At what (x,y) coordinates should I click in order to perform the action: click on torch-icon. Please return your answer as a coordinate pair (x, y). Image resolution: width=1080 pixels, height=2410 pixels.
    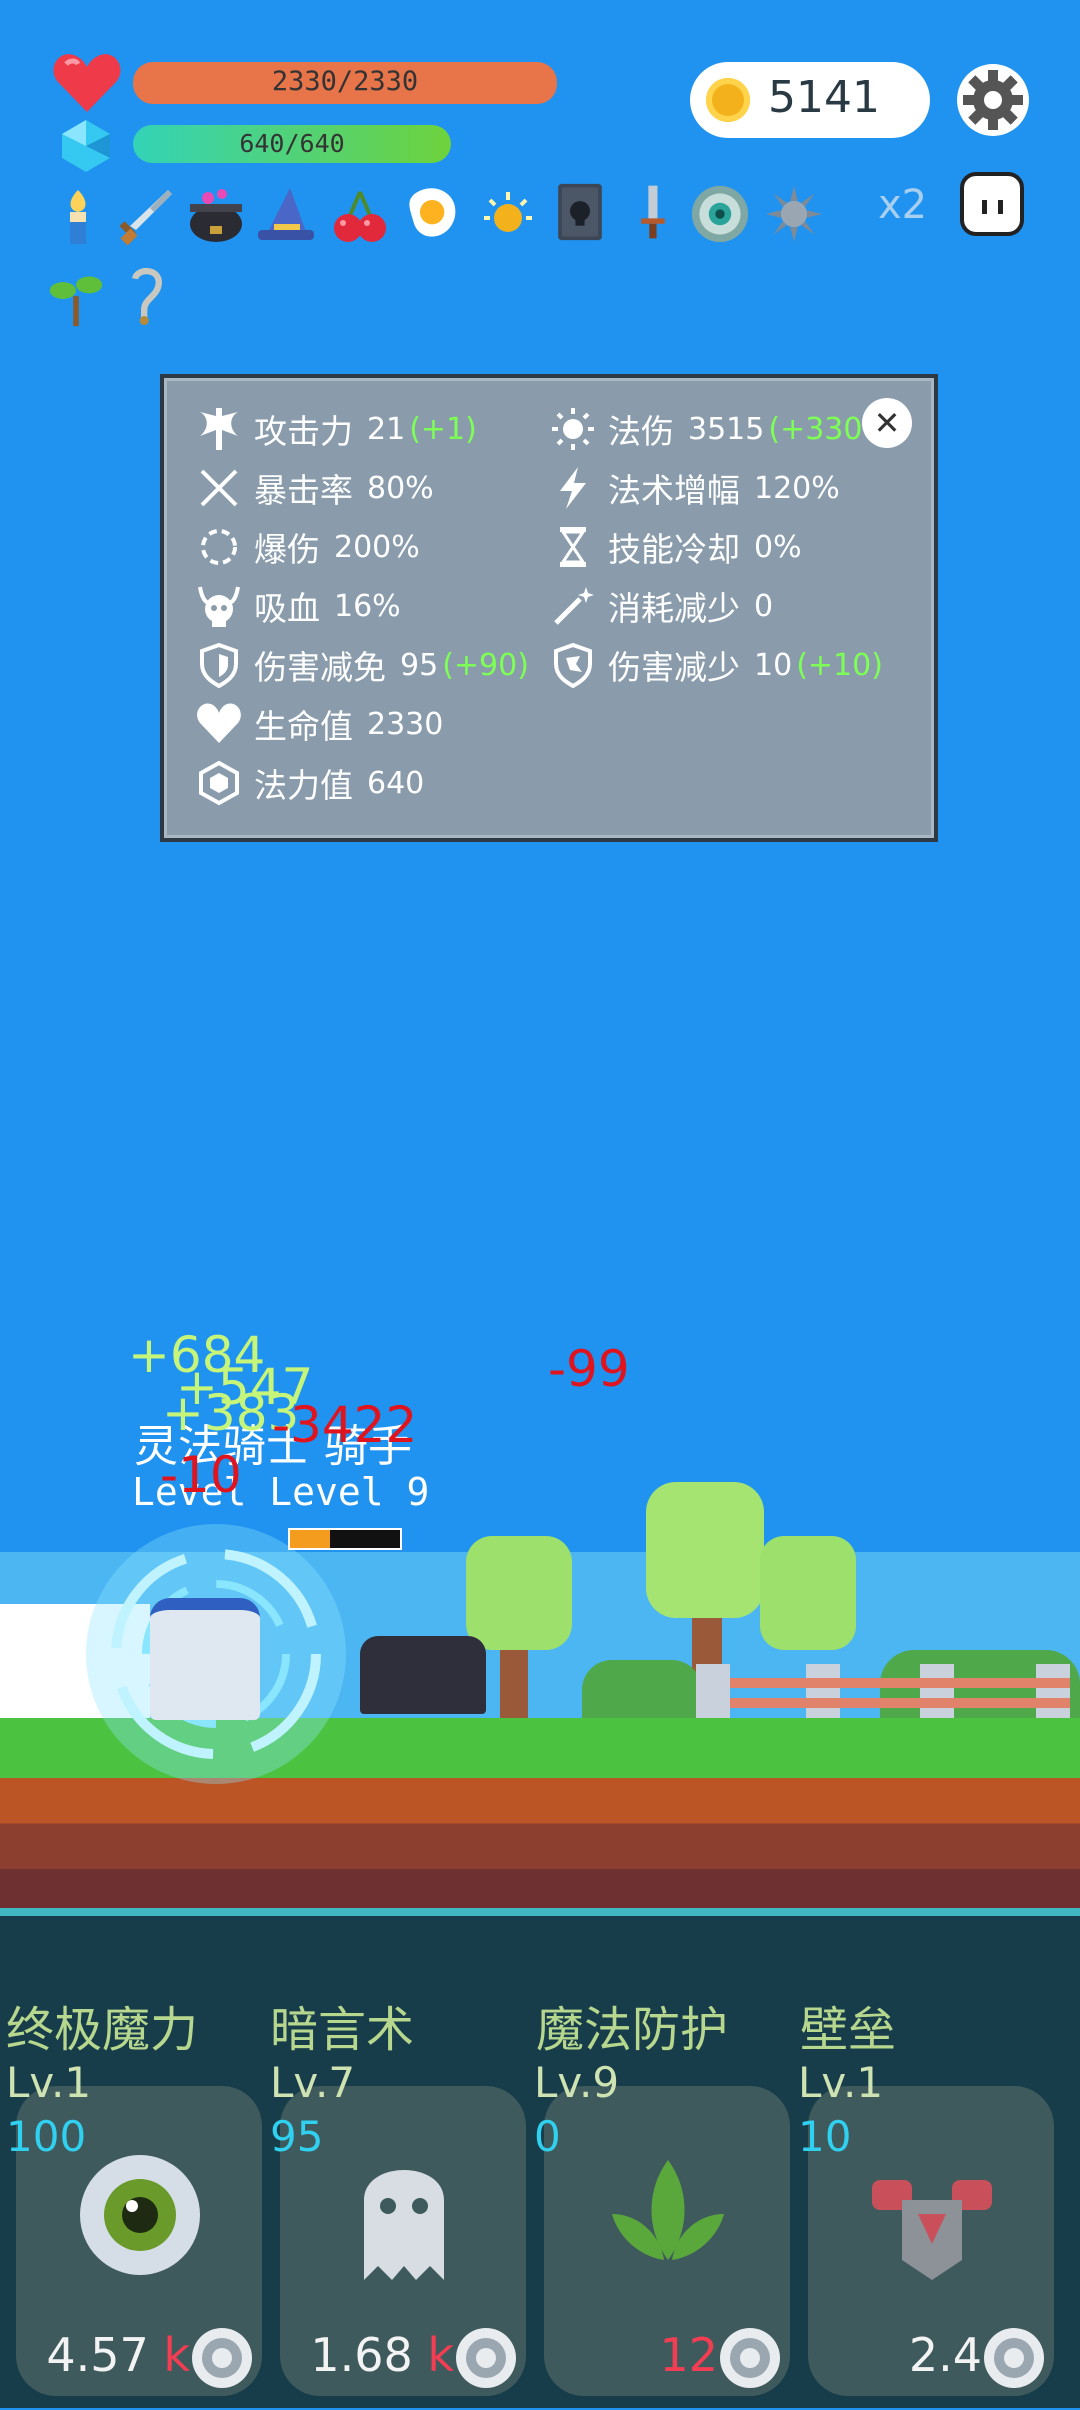
    Looking at the image, I should click on (78, 216).